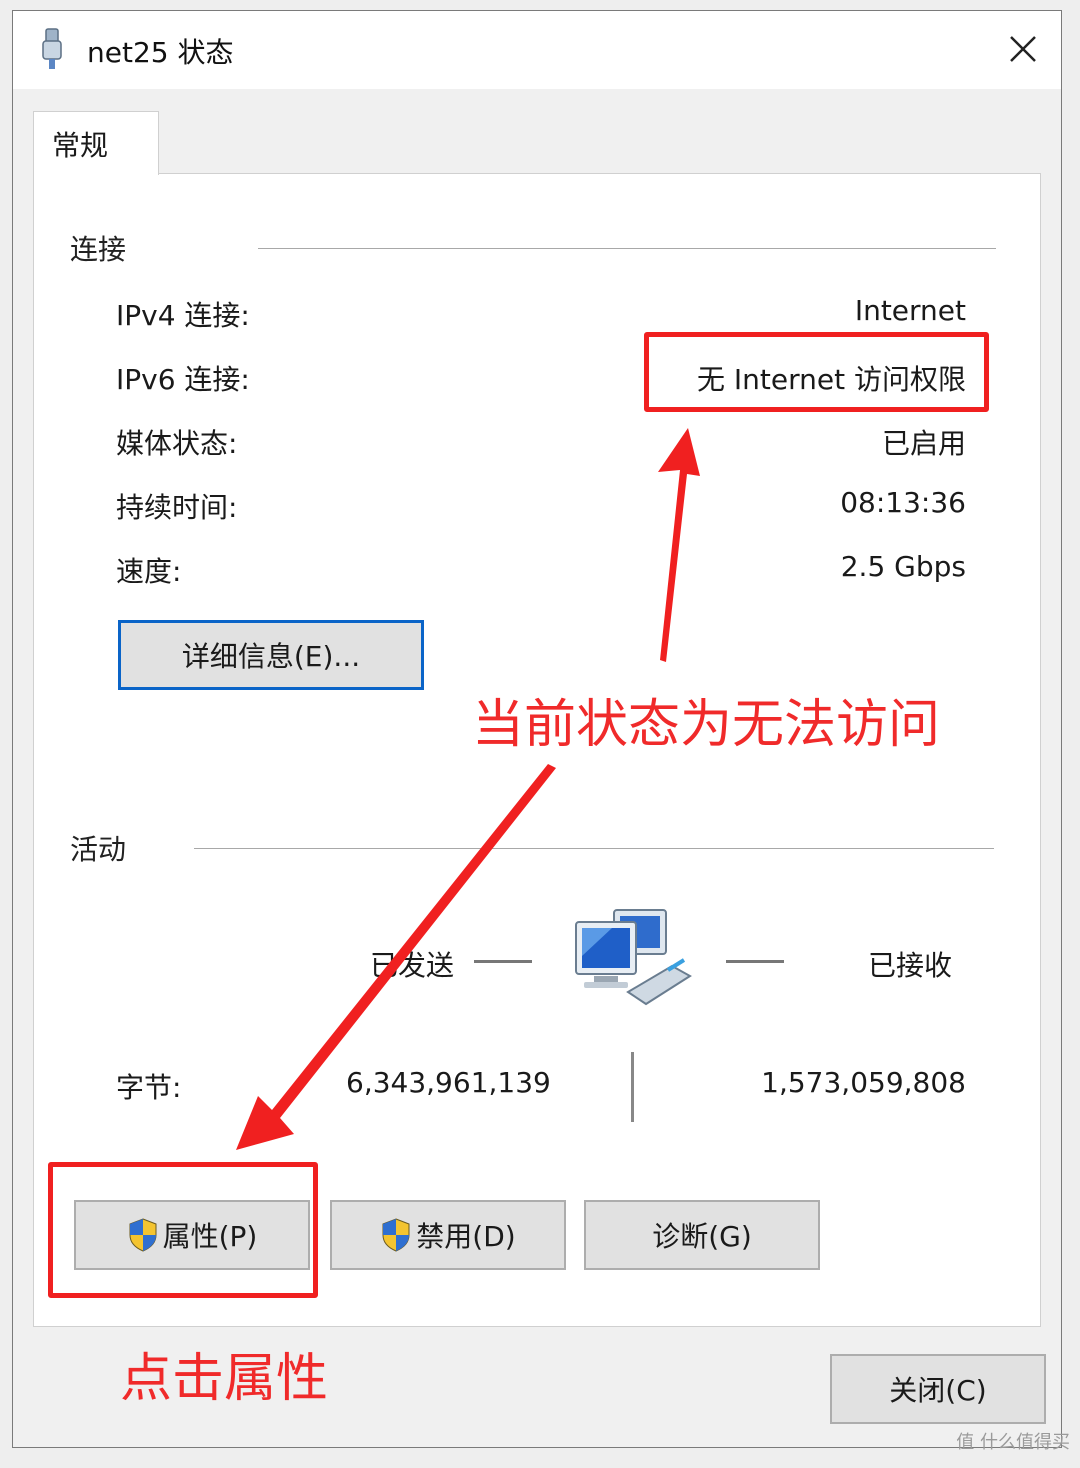  I want to click on status-annotation-text: 当前状态为无法访问, so click(706, 725).